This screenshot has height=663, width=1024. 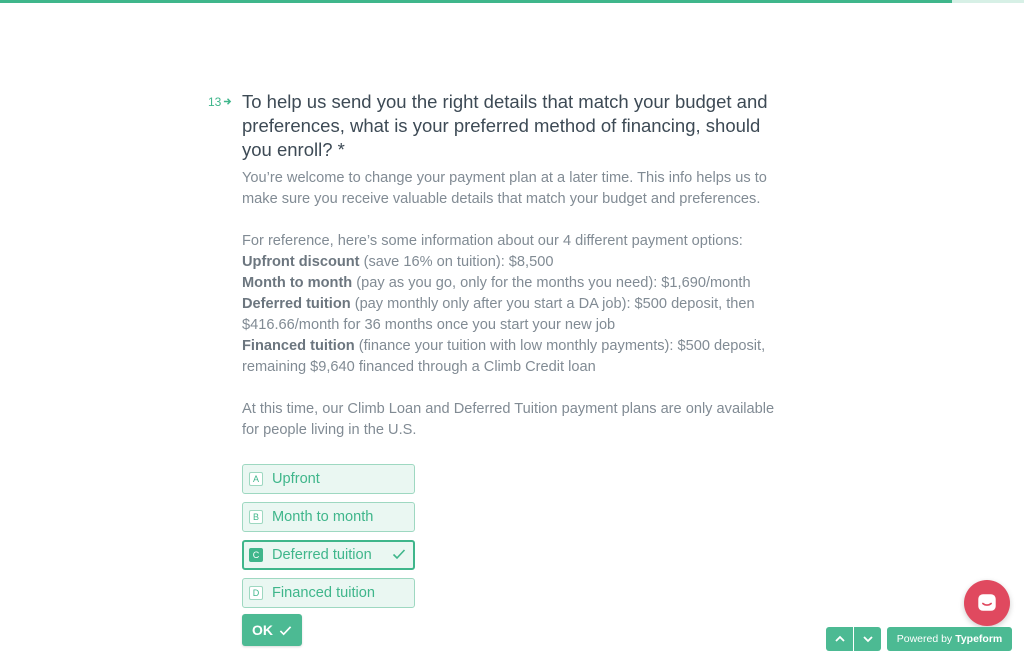 What do you see at coordinates (298, 346) in the screenshot?
I see `payment-option-name: Financed tuition` at bounding box center [298, 346].